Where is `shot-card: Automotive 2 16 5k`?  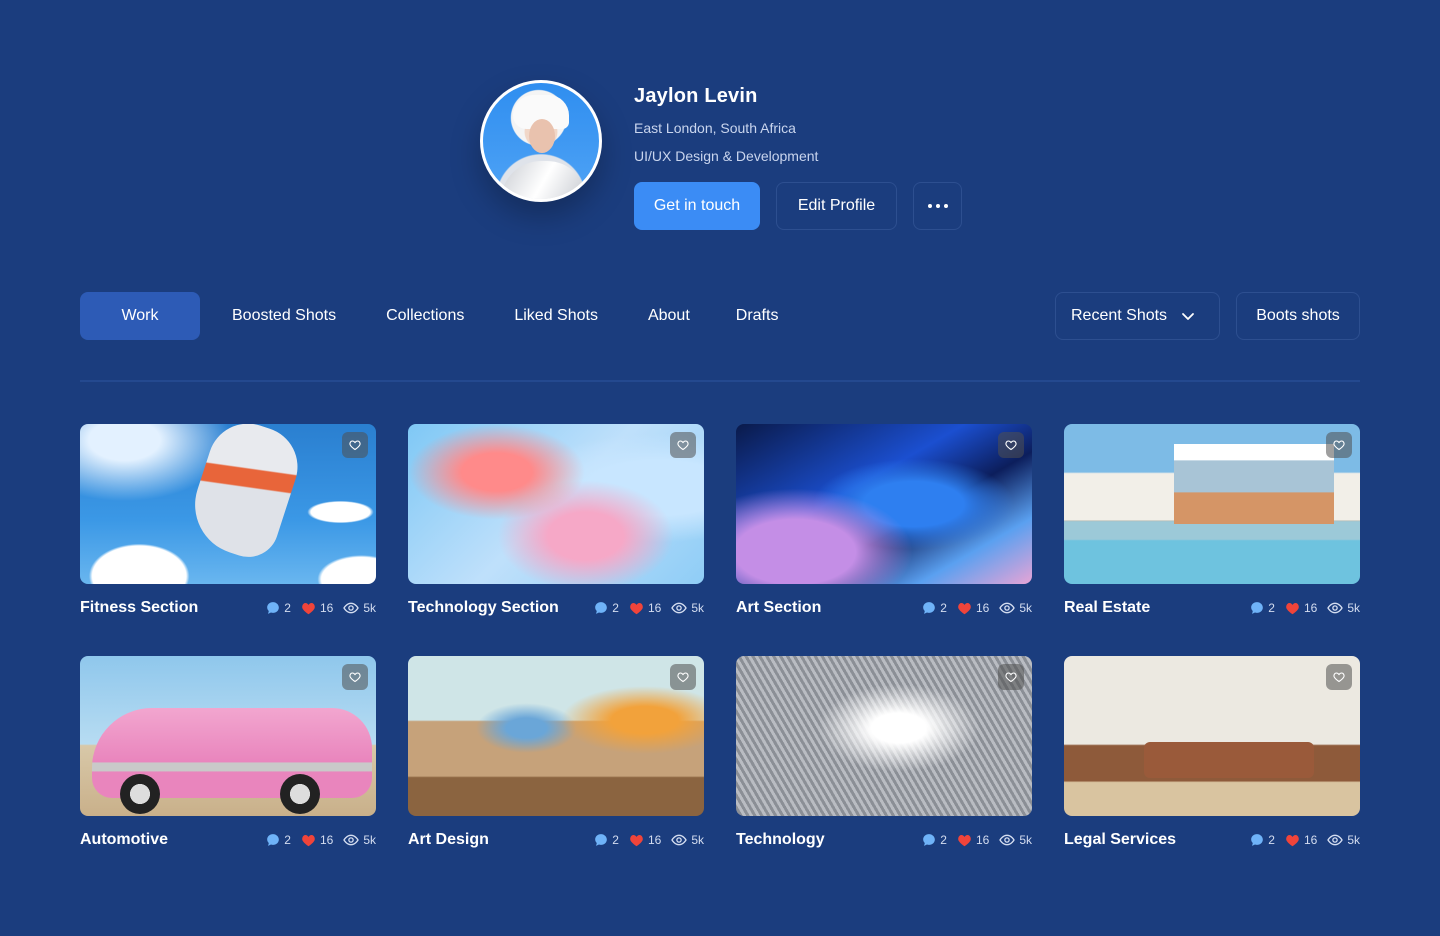
shot-card: Automotive 2 16 5k is located at coordinates (228, 756).